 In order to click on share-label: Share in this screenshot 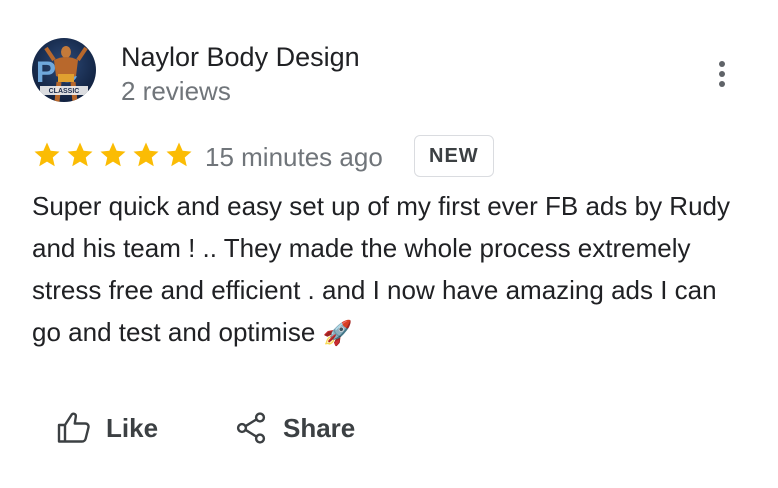, I will do `click(319, 427)`.